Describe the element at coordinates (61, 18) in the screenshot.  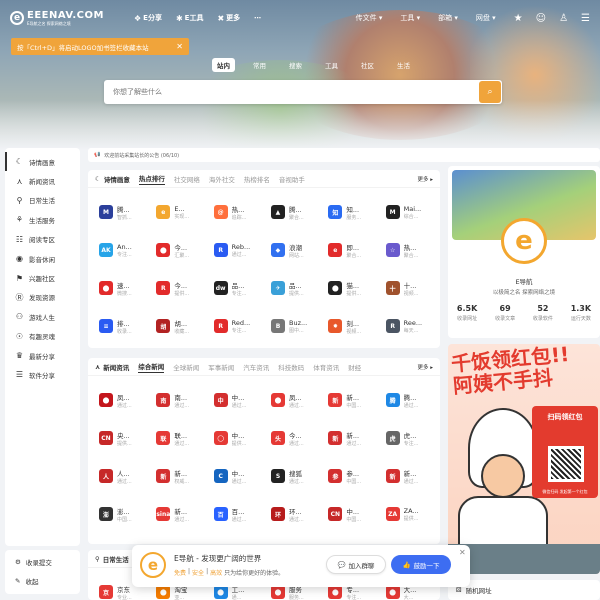
I see `site-logo: e EEENAV.COM E导航之名 探索网络之境` at that location.